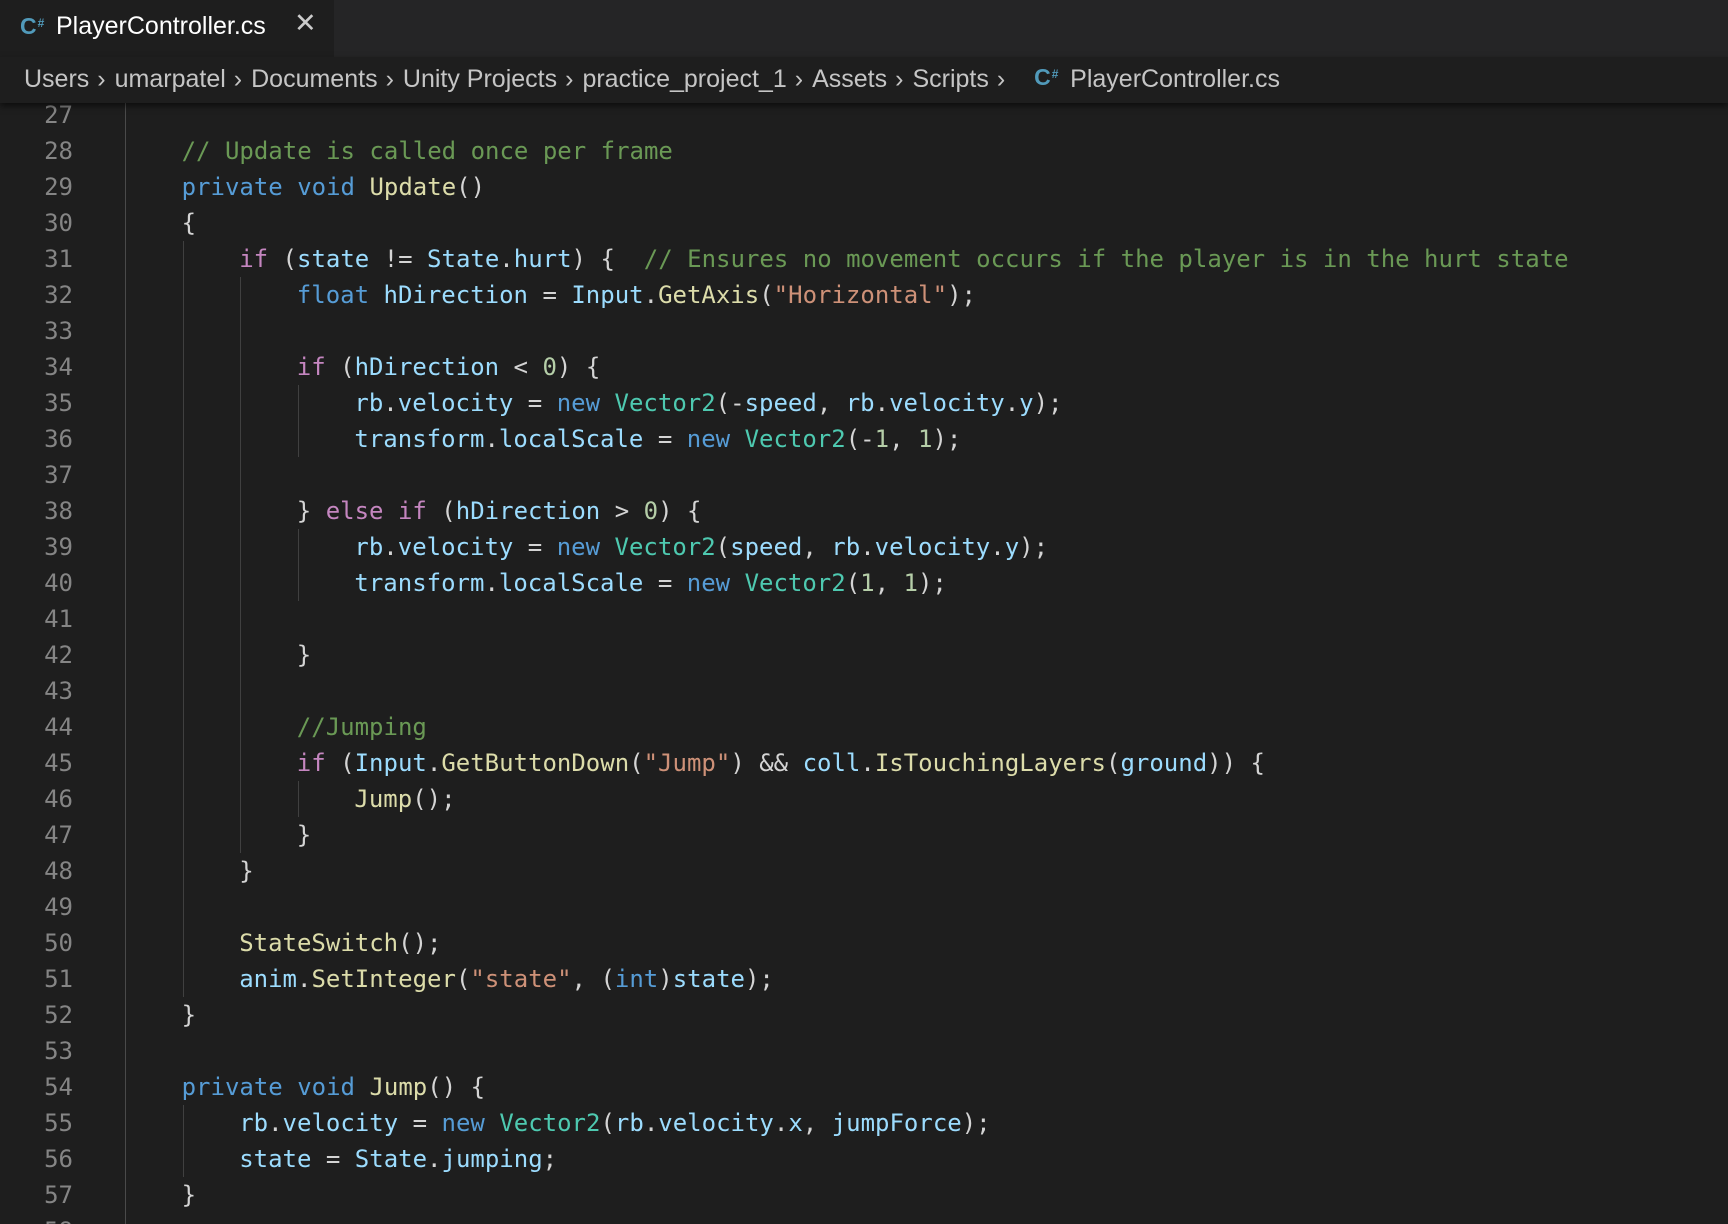 Image resolution: width=1728 pixels, height=1224 pixels. Describe the element at coordinates (58, 223) in the screenshot. I see `line-number: 30` at that location.